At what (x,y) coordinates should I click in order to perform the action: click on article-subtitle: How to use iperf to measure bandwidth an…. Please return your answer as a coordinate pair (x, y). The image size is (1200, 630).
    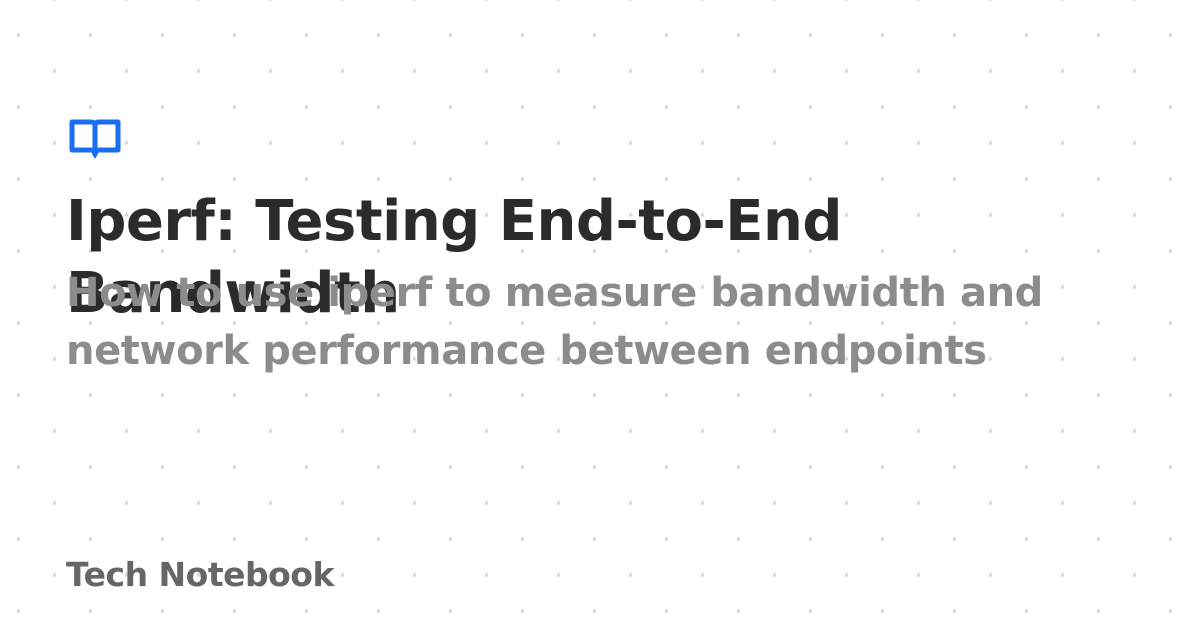
    Looking at the image, I should click on (554, 322).